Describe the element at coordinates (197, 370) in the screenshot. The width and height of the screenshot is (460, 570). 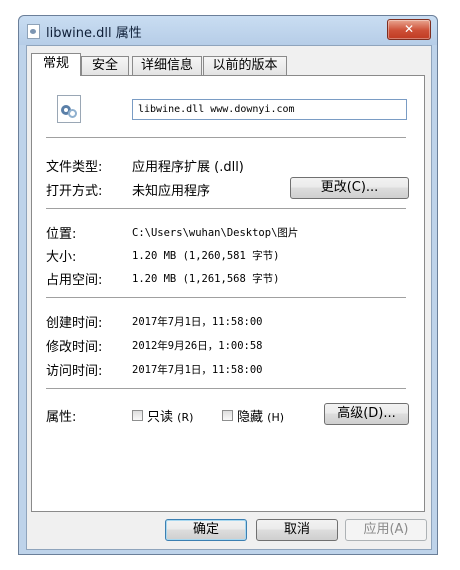
I see `accessed-value: 2017年7月1日，11:58:00` at that location.